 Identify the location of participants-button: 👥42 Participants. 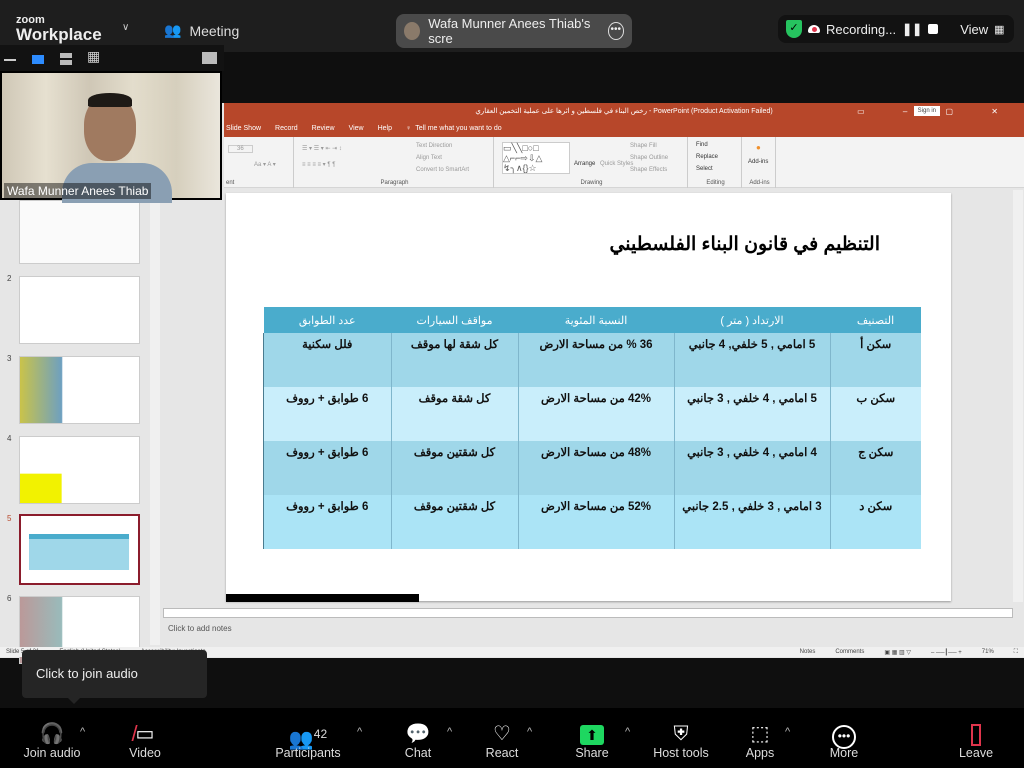
(308, 741).